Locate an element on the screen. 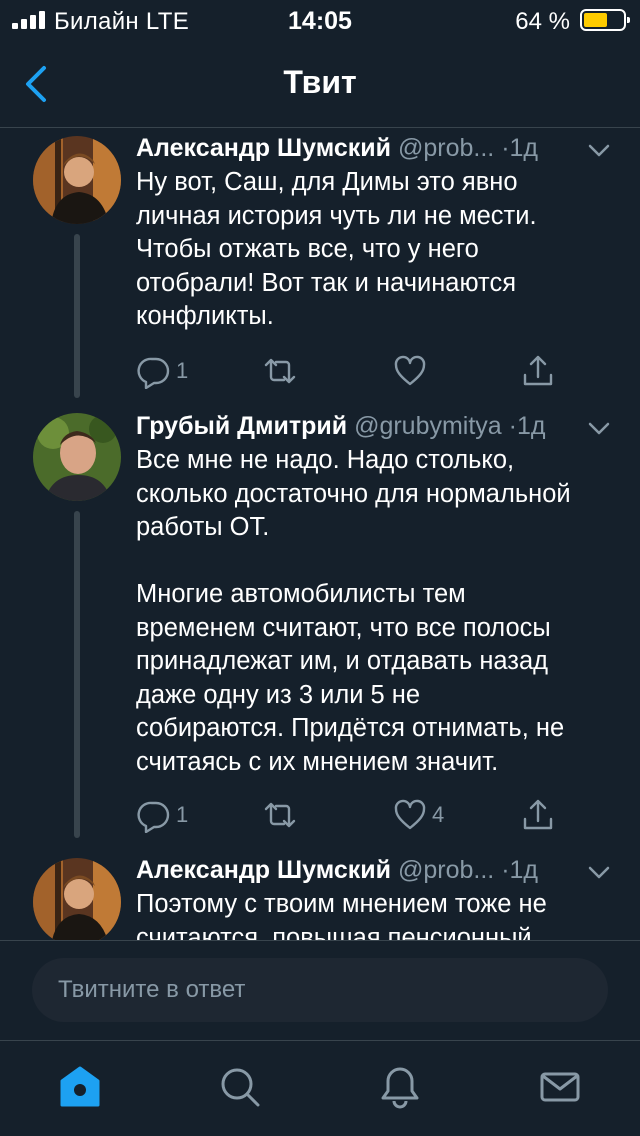 The image size is (640, 1136). like-button: 4 is located at coordinates (418, 815).